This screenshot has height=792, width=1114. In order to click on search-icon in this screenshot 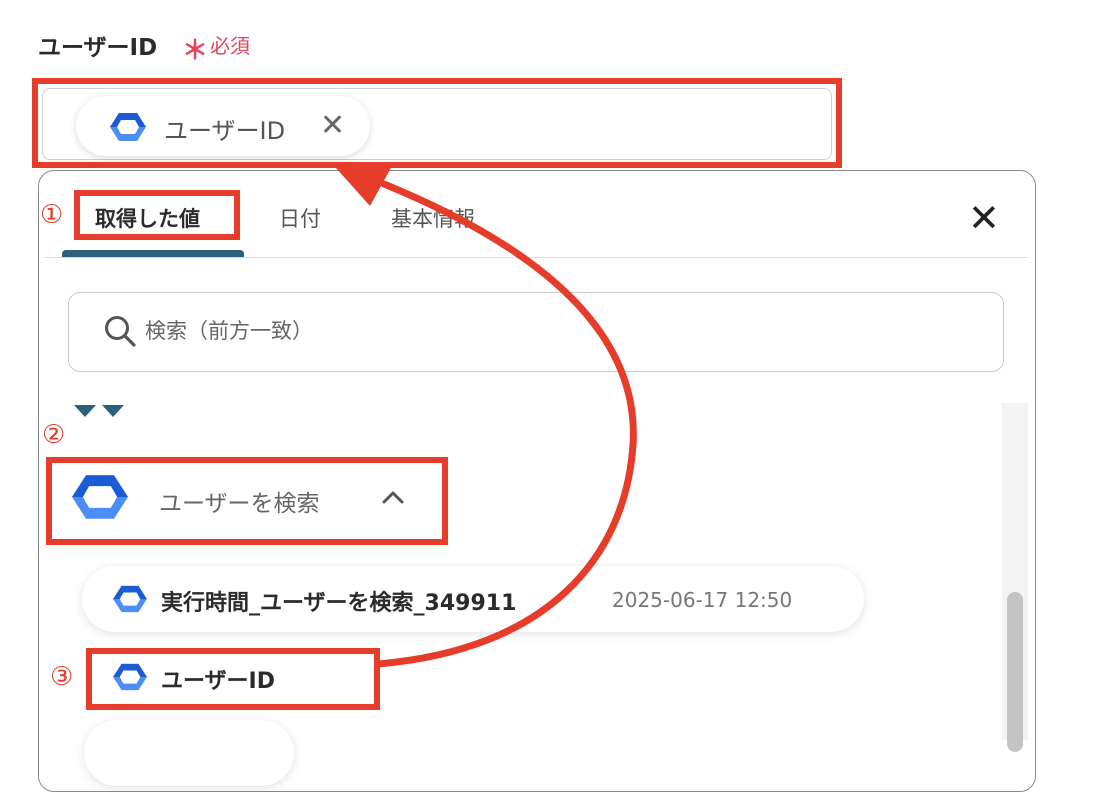, I will do `click(120, 333)`.